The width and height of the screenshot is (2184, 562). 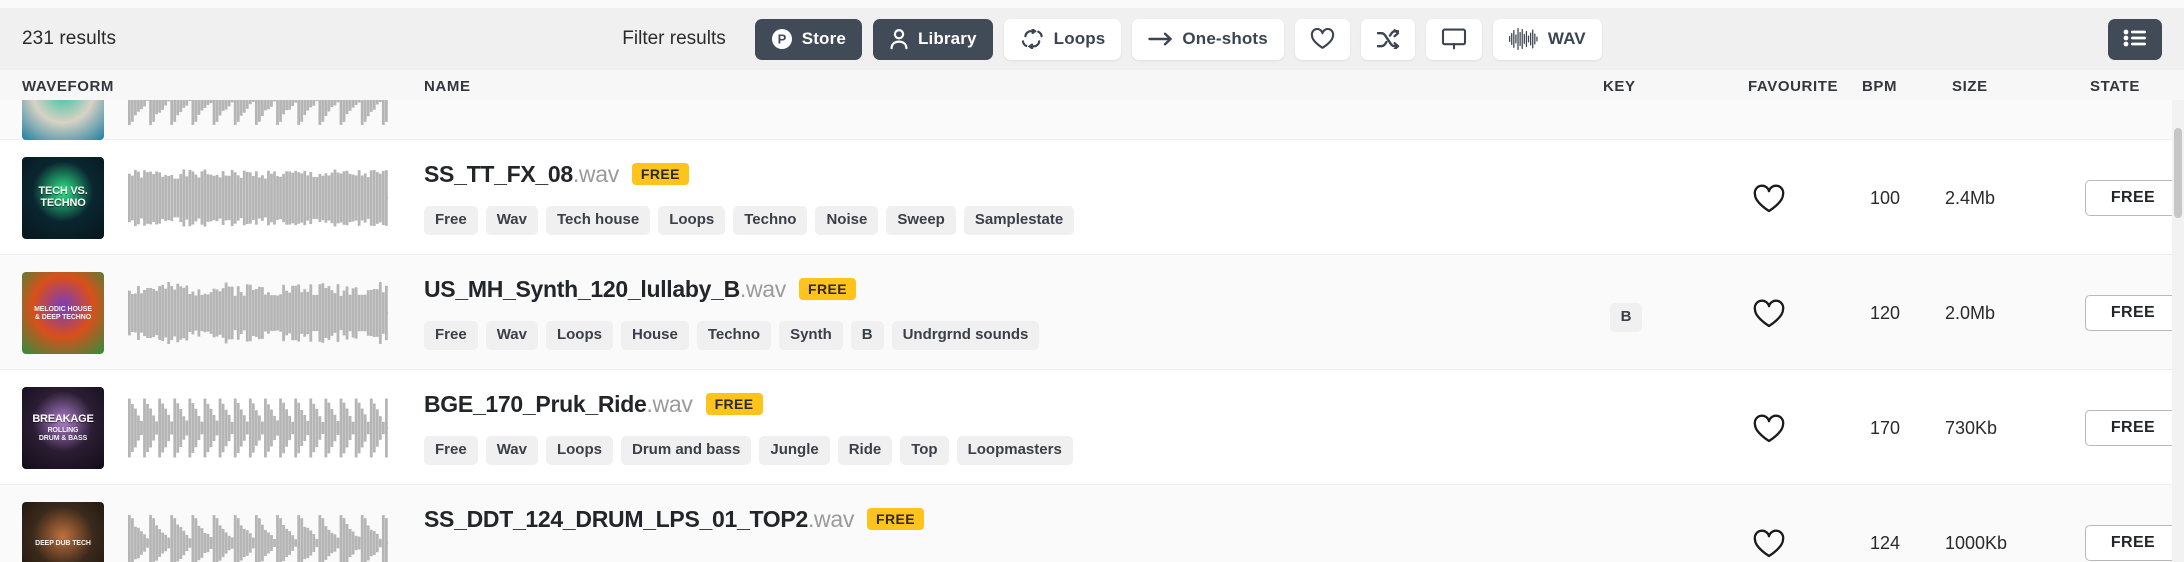 I want to click on column-header-size: SIZE, so click(x=1970, y=86).